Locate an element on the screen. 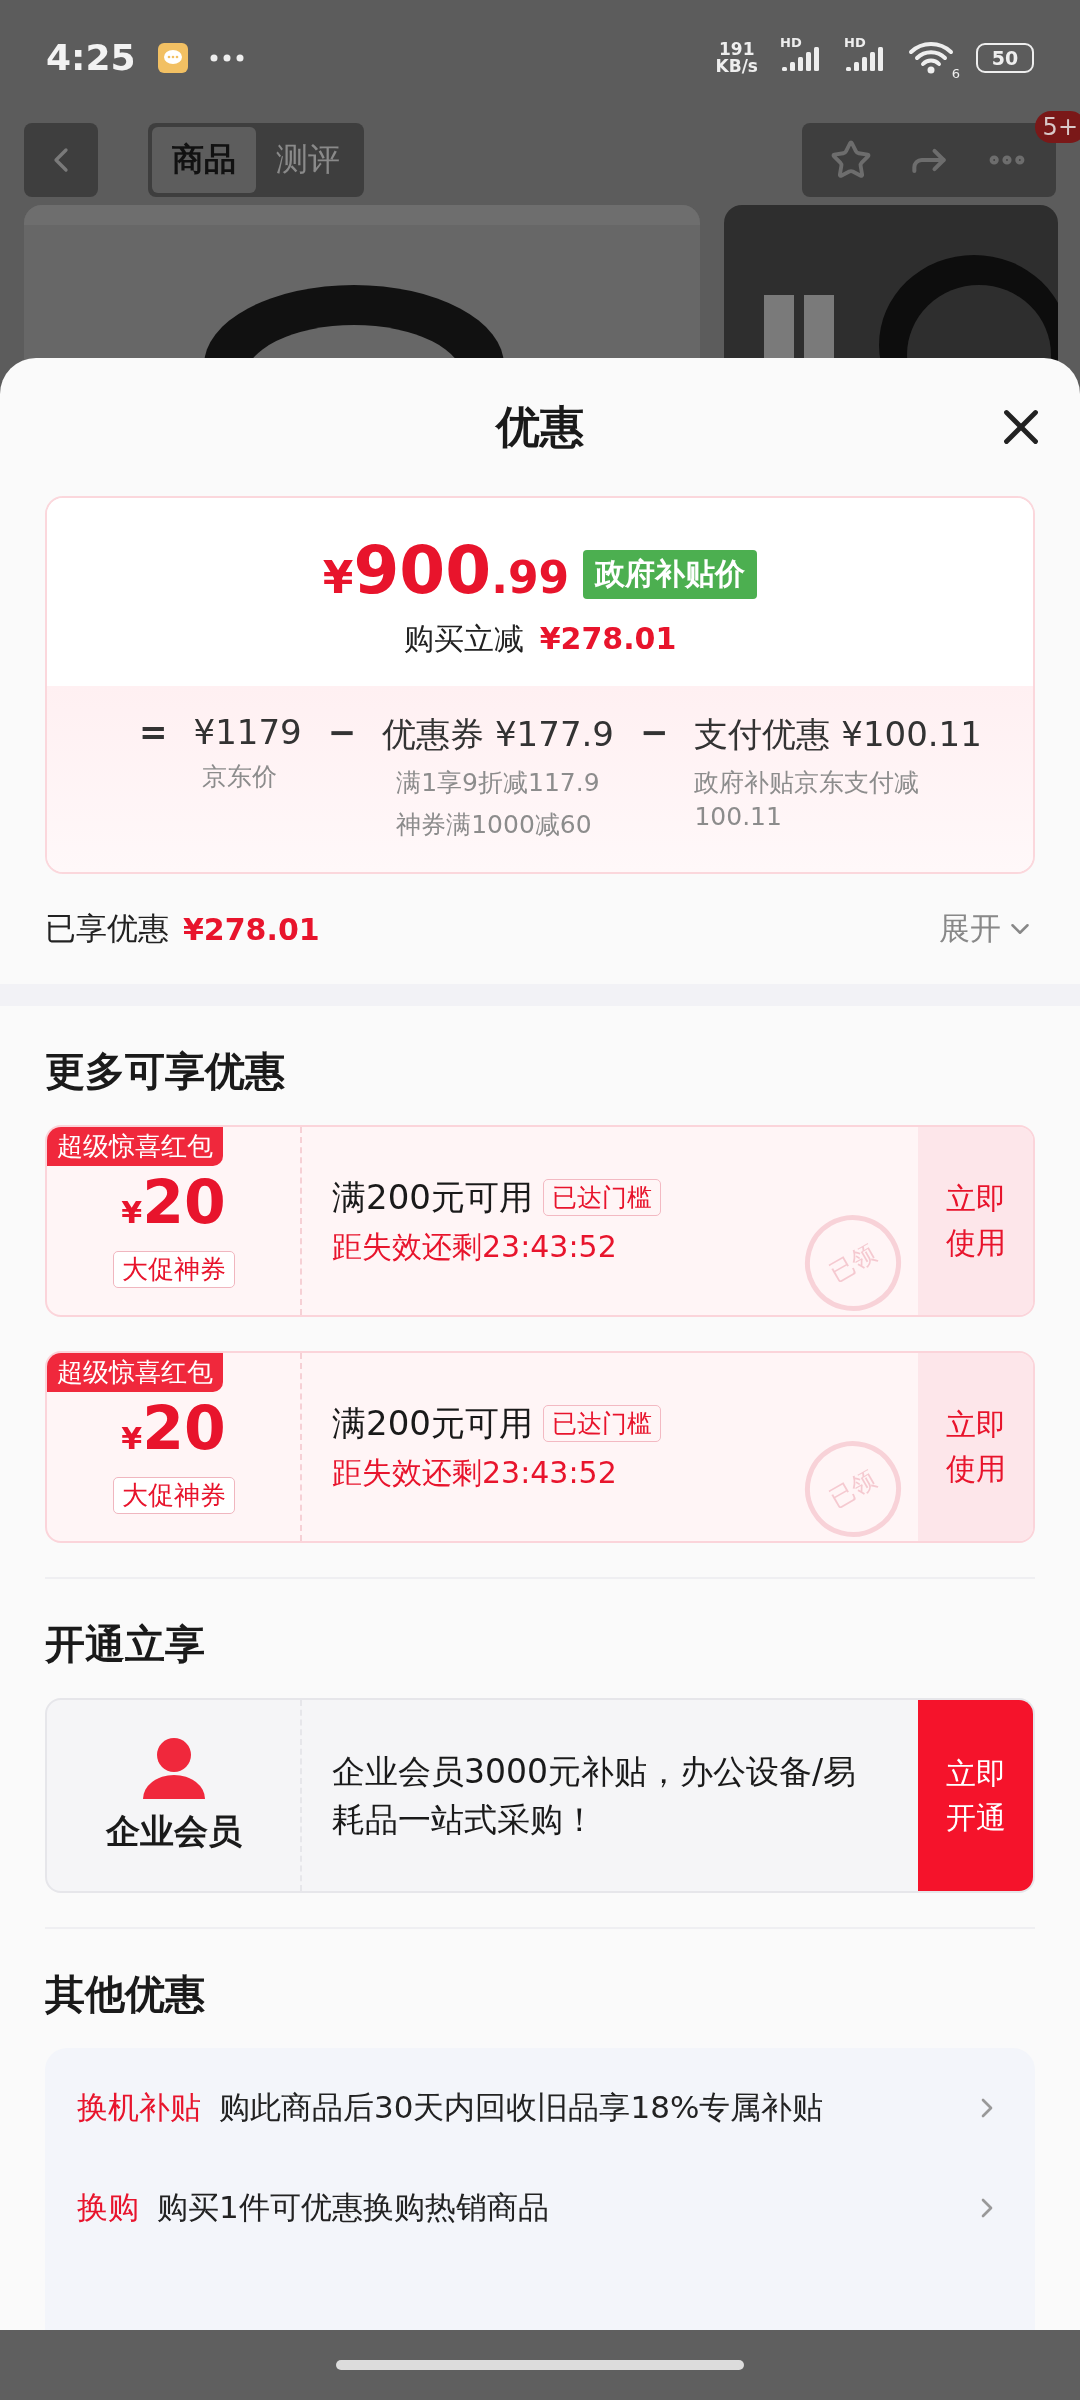 The width and height of the screenshot is (1080, 2400). offer-tag: 换购 is located at coordinates (108, 2208).